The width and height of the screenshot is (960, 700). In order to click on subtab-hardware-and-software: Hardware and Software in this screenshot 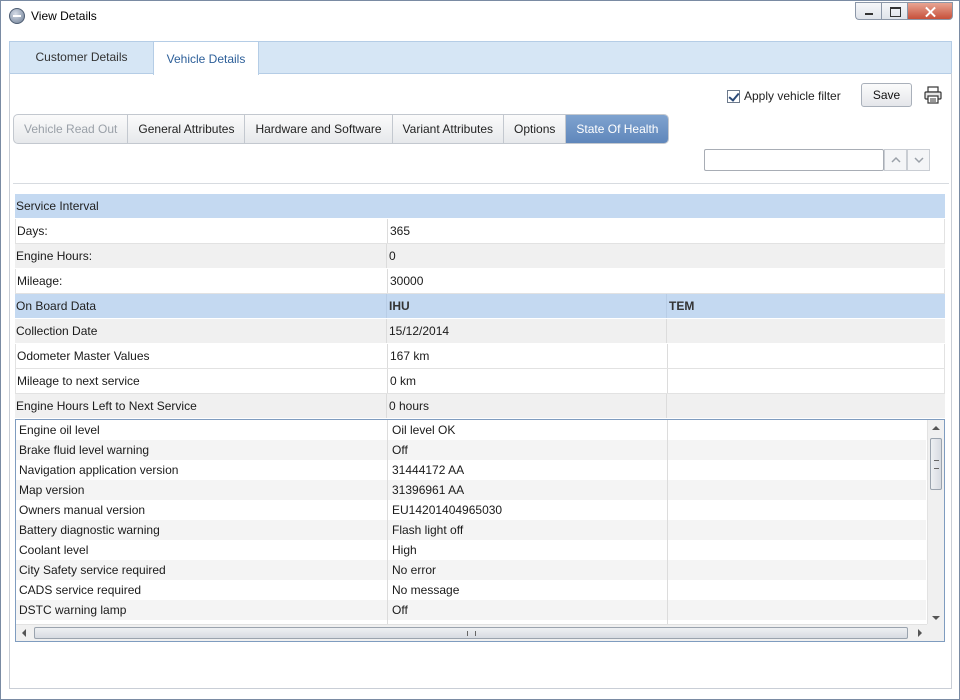, I will do `click(319, 129)`.